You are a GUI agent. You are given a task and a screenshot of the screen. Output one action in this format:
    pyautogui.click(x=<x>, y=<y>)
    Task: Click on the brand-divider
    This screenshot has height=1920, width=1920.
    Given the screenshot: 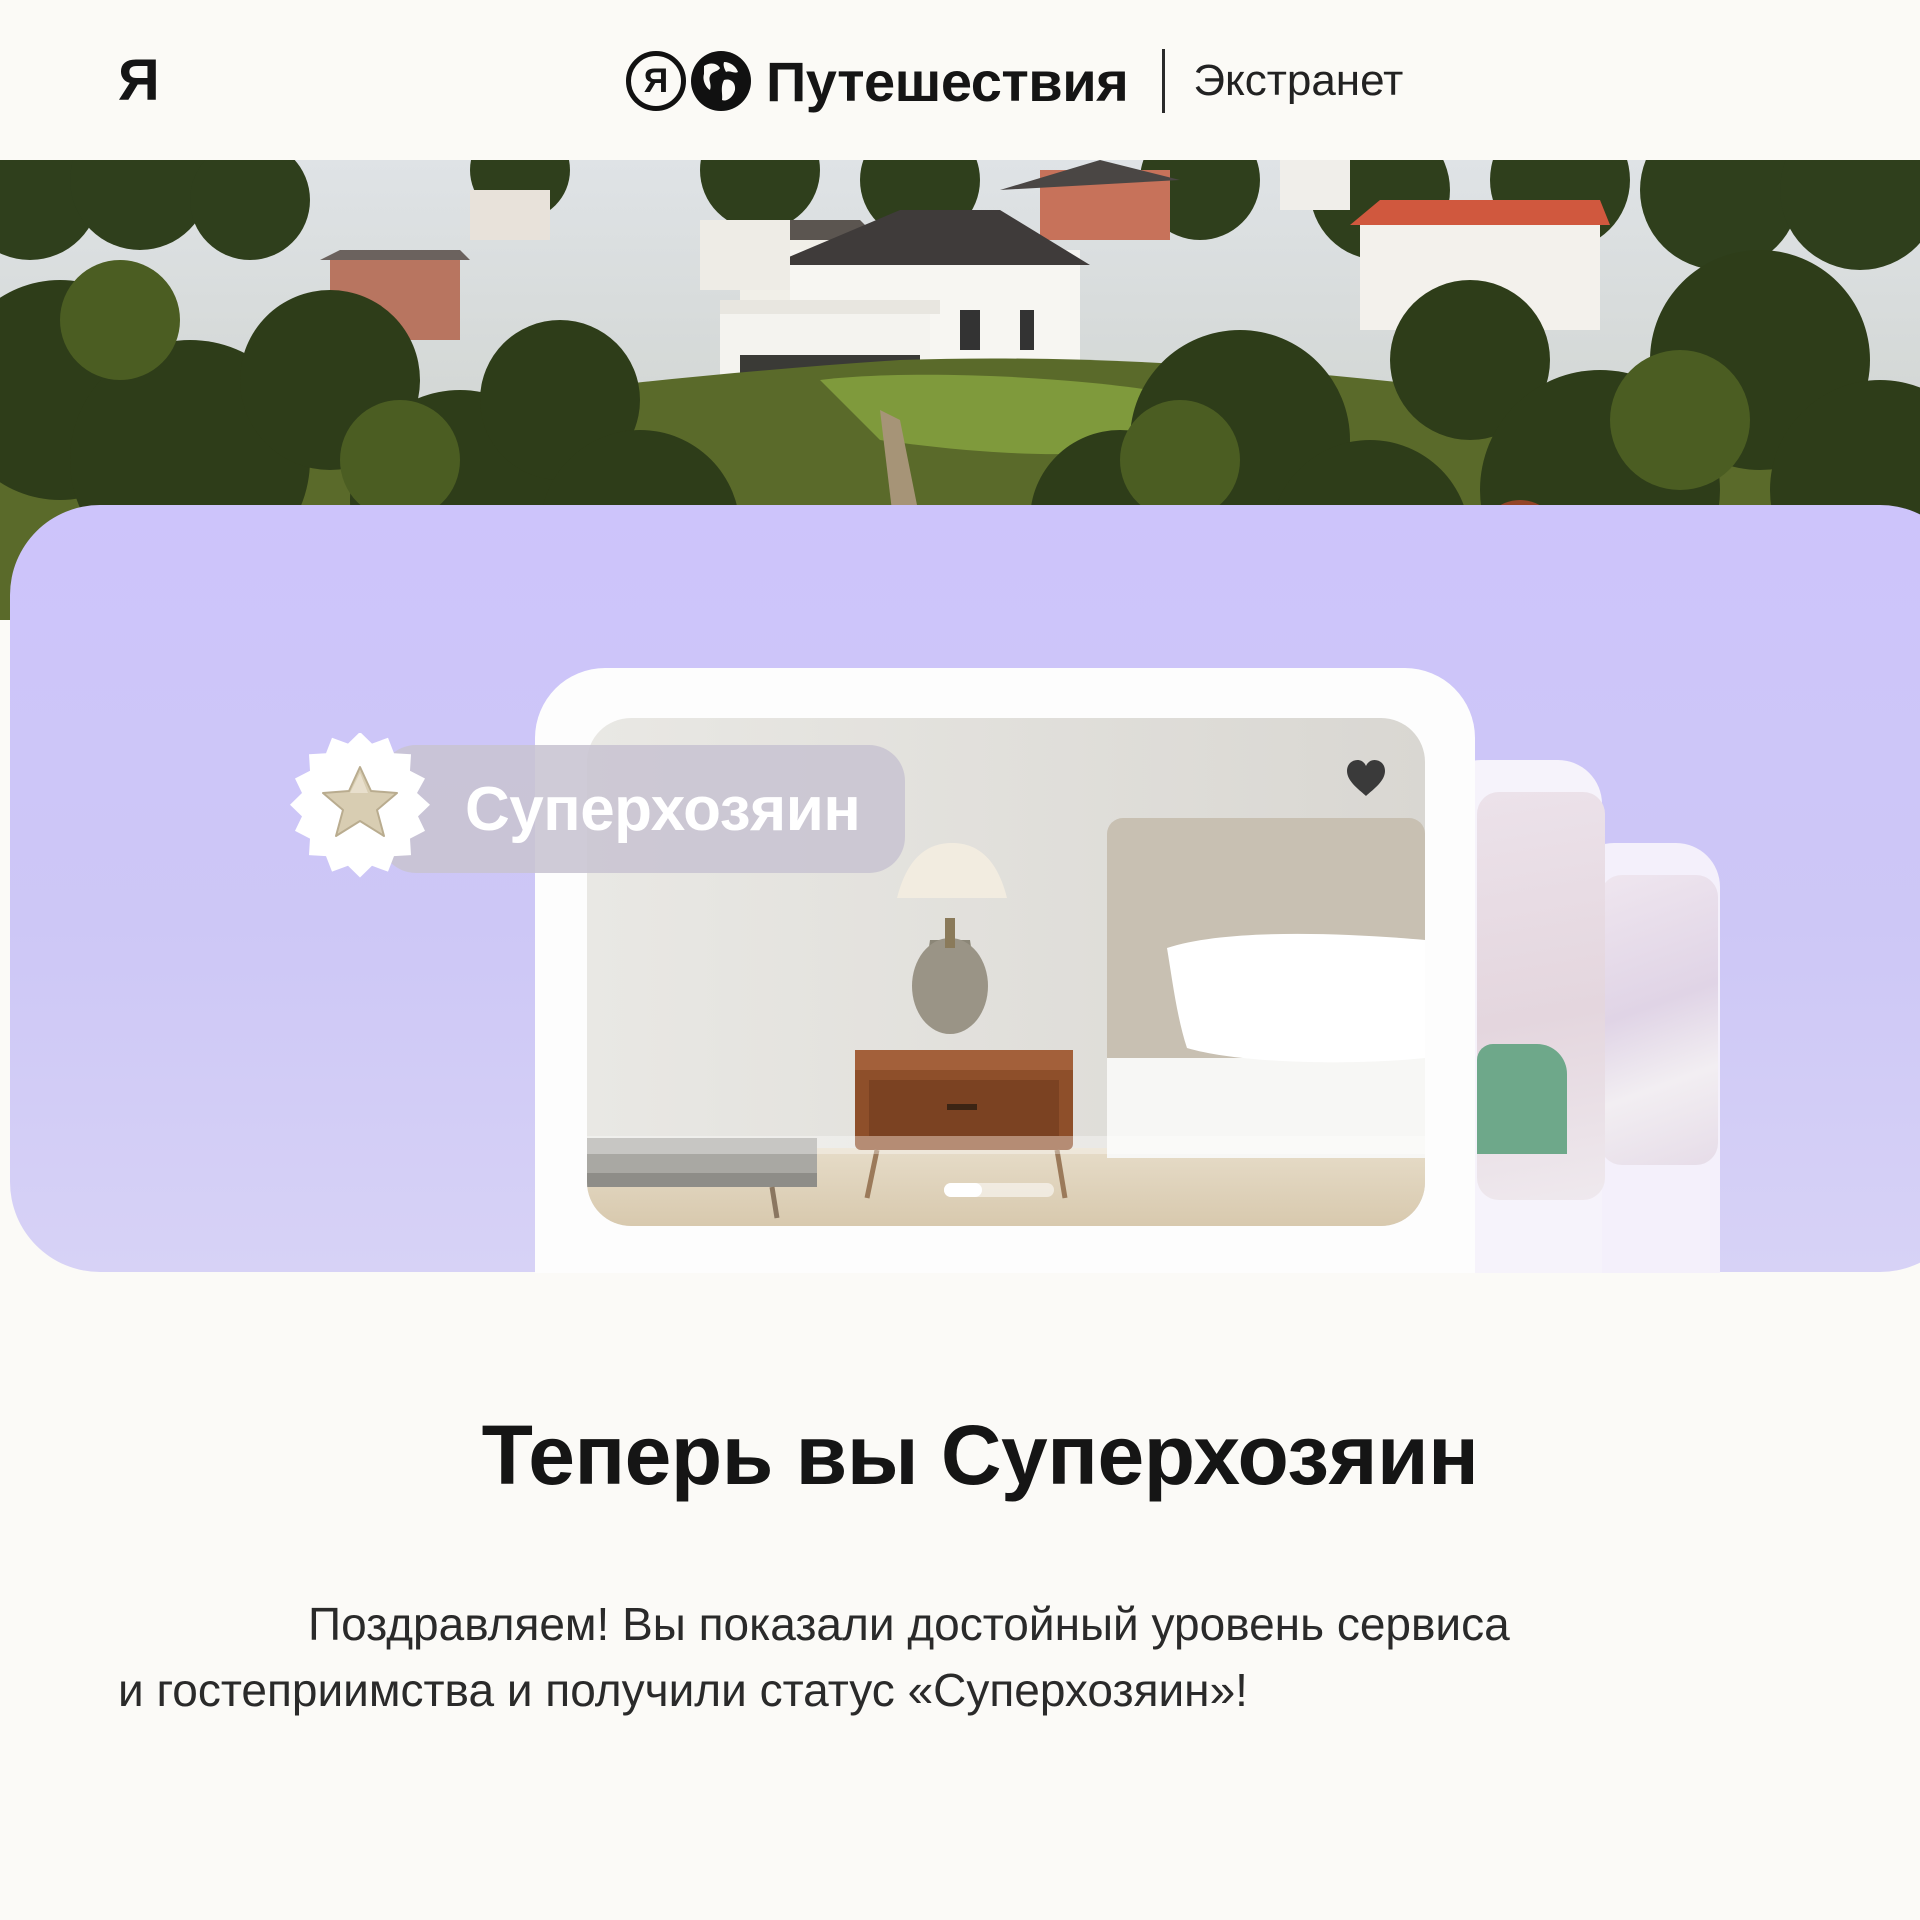 What is the action you would take?
    pyautogui.click(x=1164, y=81)
    